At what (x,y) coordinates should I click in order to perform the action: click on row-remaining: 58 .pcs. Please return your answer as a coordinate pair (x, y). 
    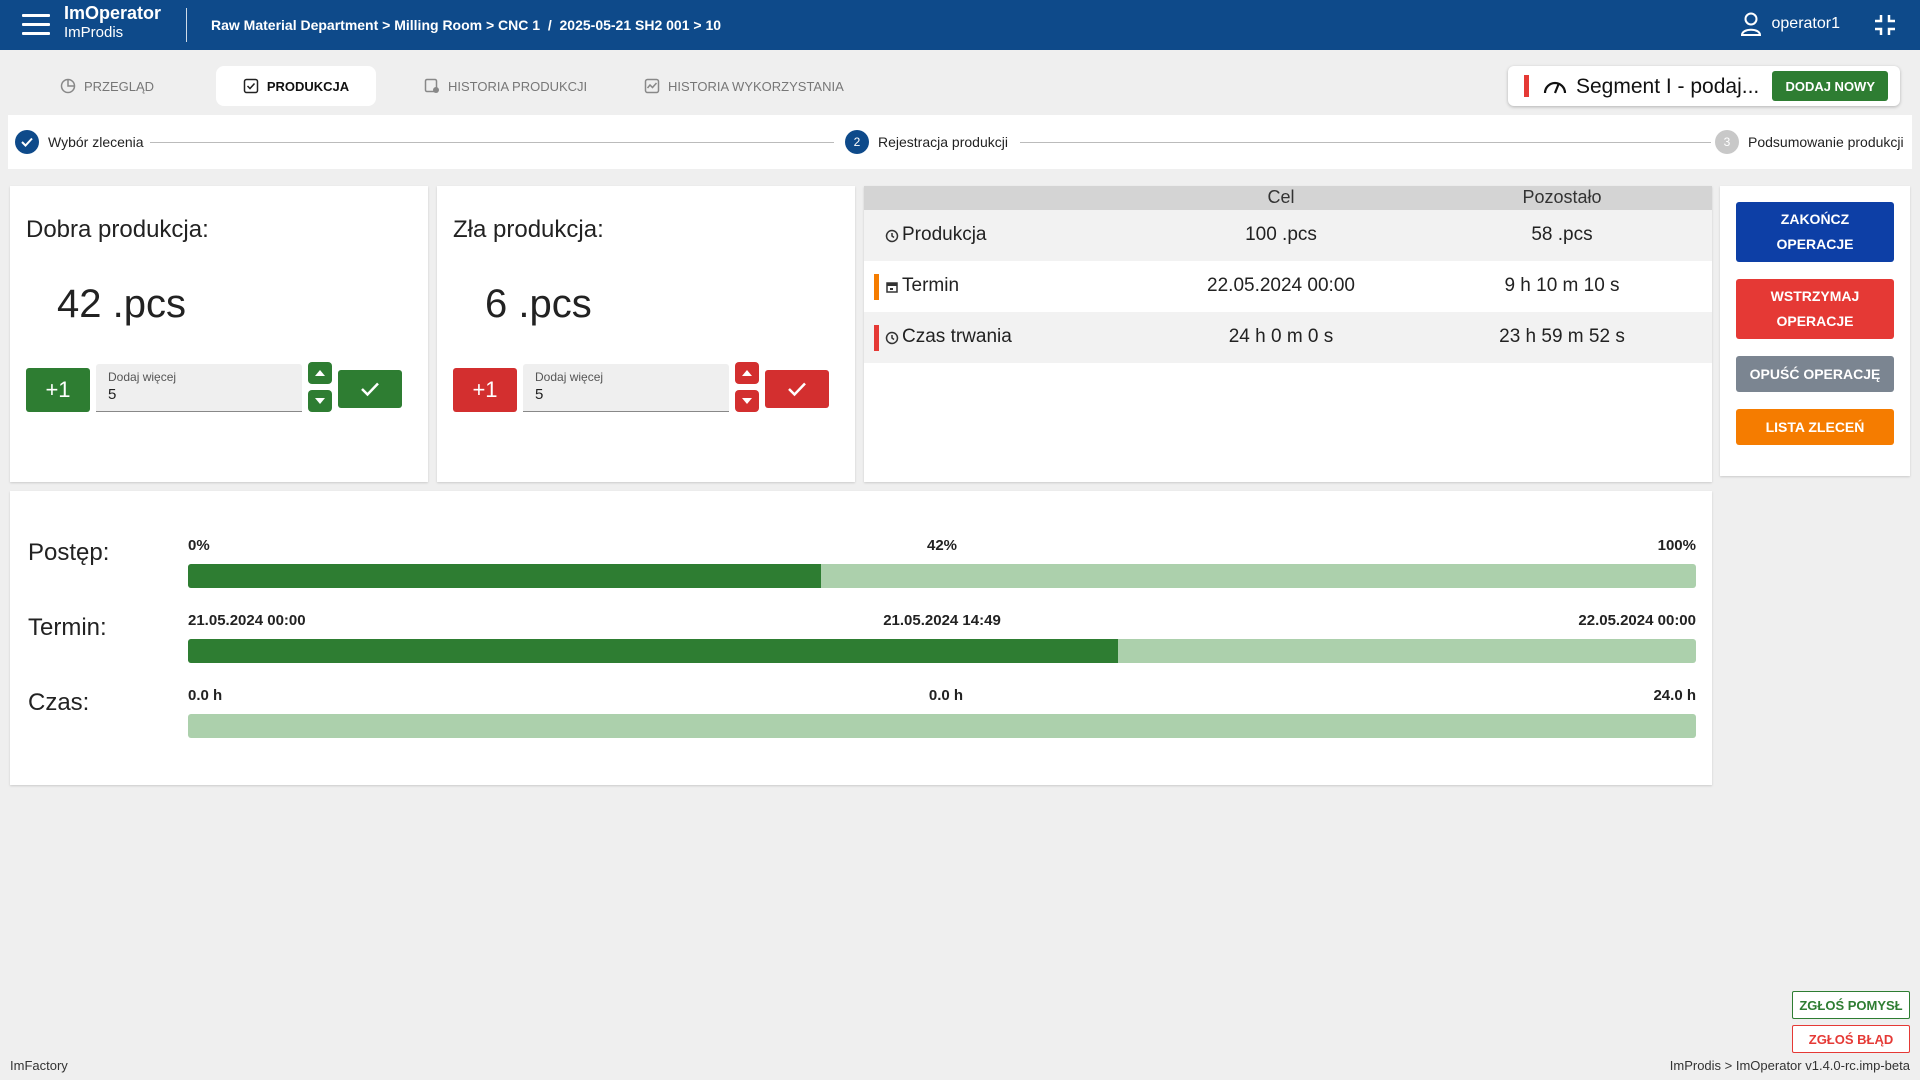
    Looking at the image, I should click on (1562, 234).